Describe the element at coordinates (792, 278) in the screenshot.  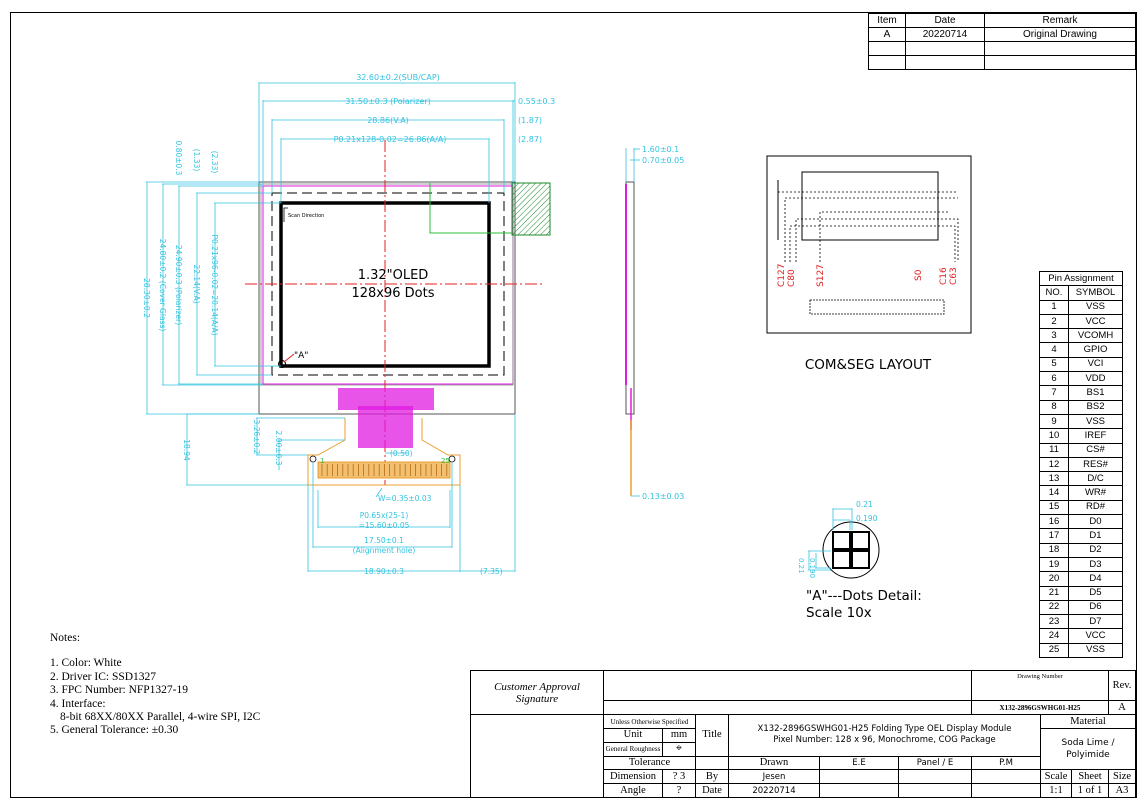
I see `com-label-c80: C80` at that location.